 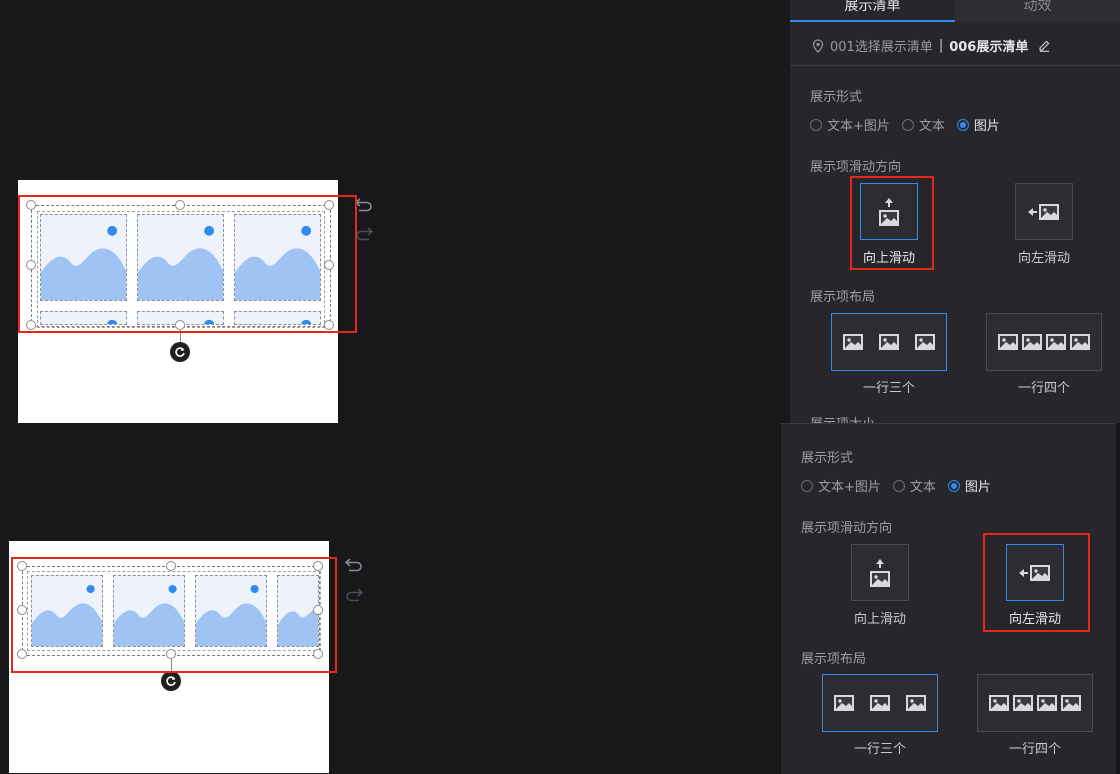 I want to click on breadcrumb-step: 001选择展示清单, so click(x=881, y=45).